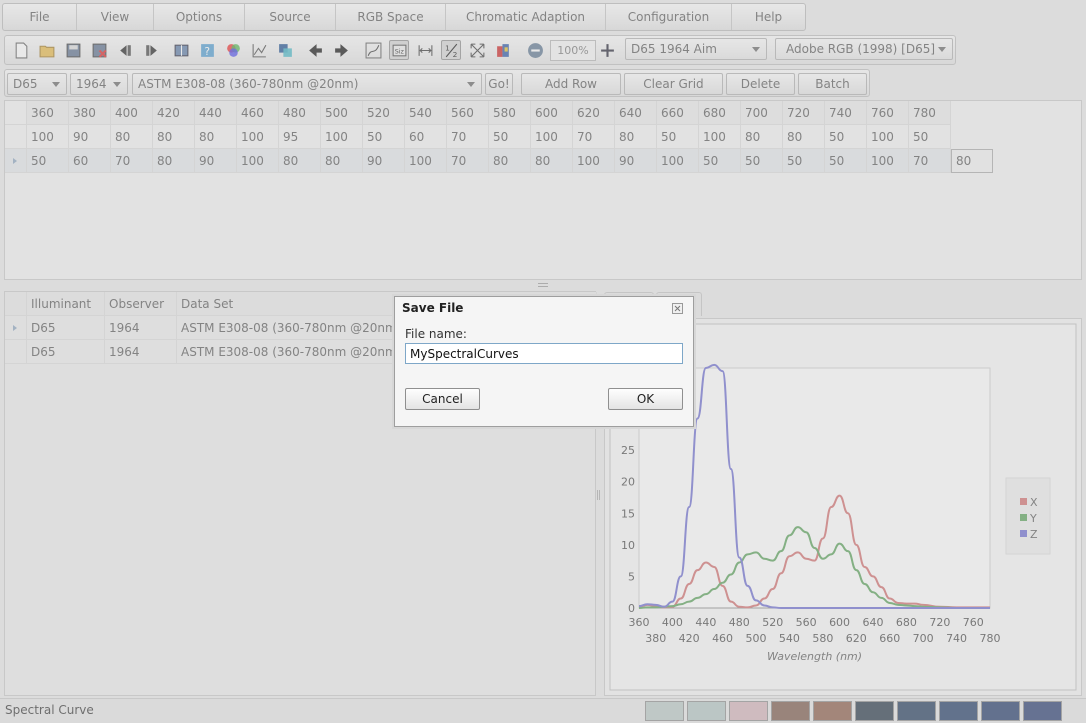  Describe the element at coordinates (436, 334) in the screenshot. I see `file-name-label: File name:` at that location.